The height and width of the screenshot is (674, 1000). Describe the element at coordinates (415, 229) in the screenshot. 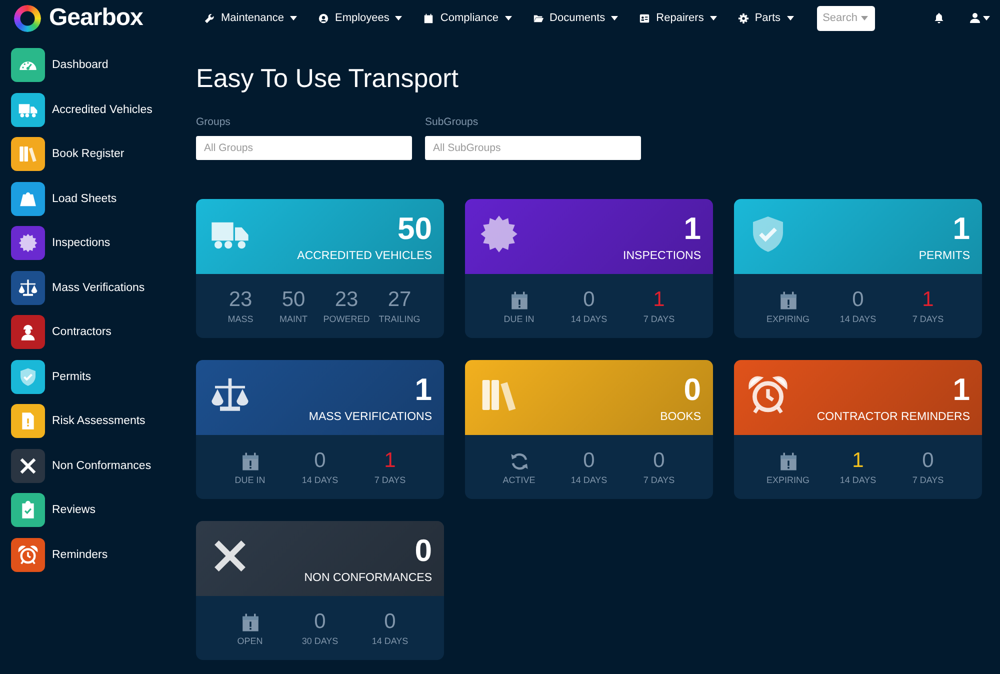

I see `card-count: 50` at that location.